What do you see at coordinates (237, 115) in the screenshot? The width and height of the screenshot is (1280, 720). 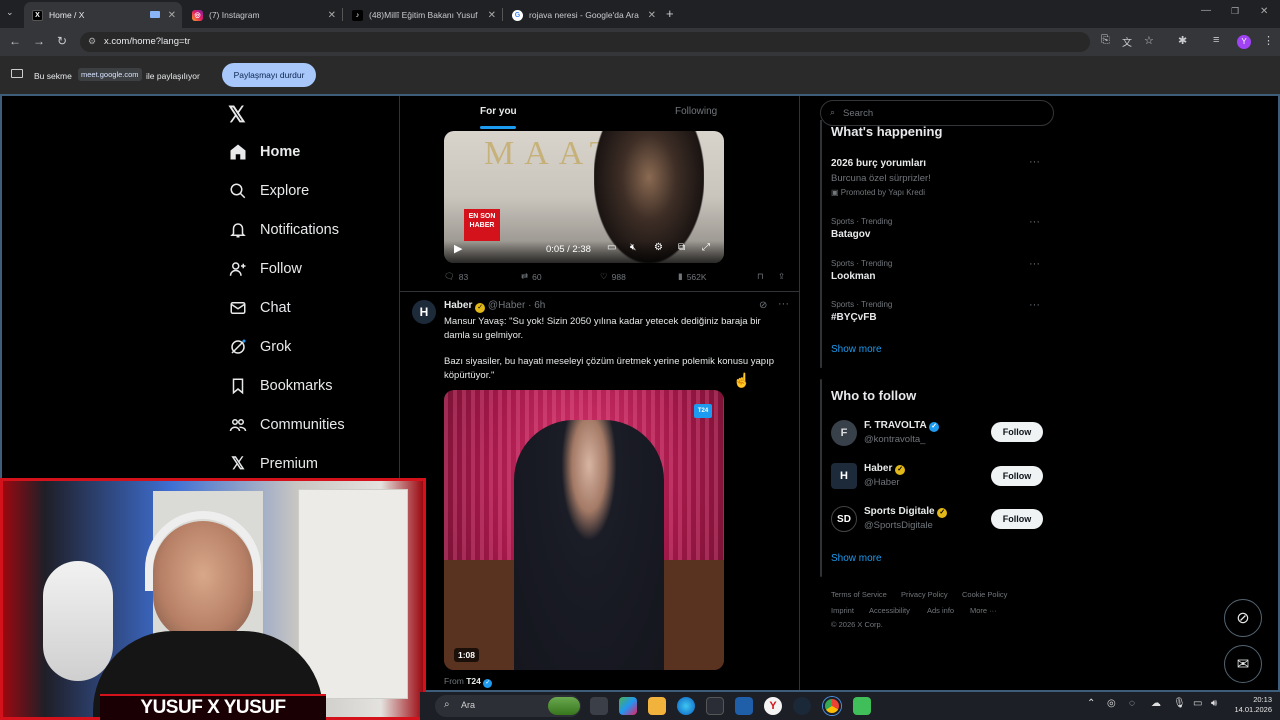 I see `x-logo-icon: 𝕏` at bounding box center [237, 115].